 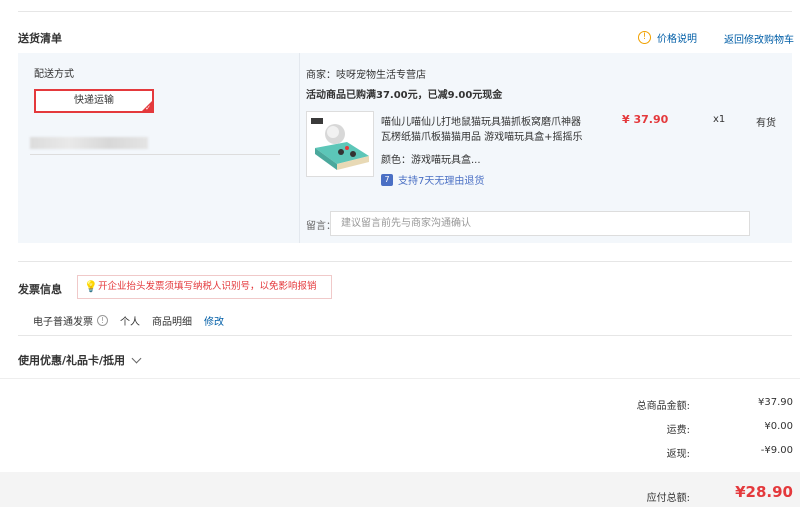 What do you see at coordinates (54, 74) in the screenshot?
I see `shipping-method-label: 配送方式` at bounding box center [54, 74].